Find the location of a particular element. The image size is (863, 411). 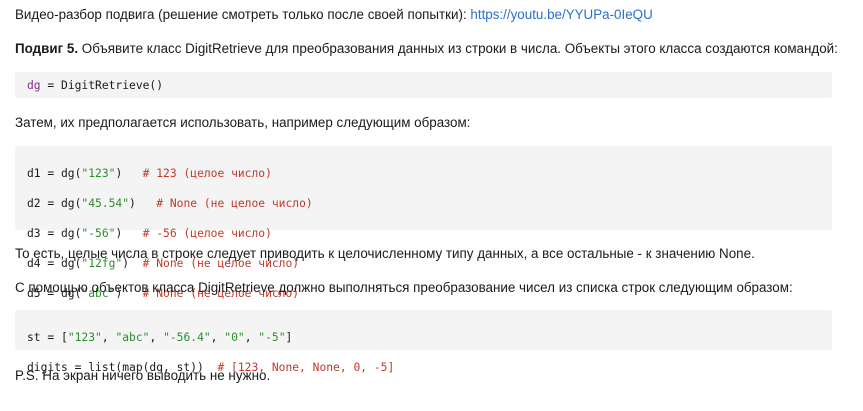

code-string: "45.54" is located at coordinates (105, 203).